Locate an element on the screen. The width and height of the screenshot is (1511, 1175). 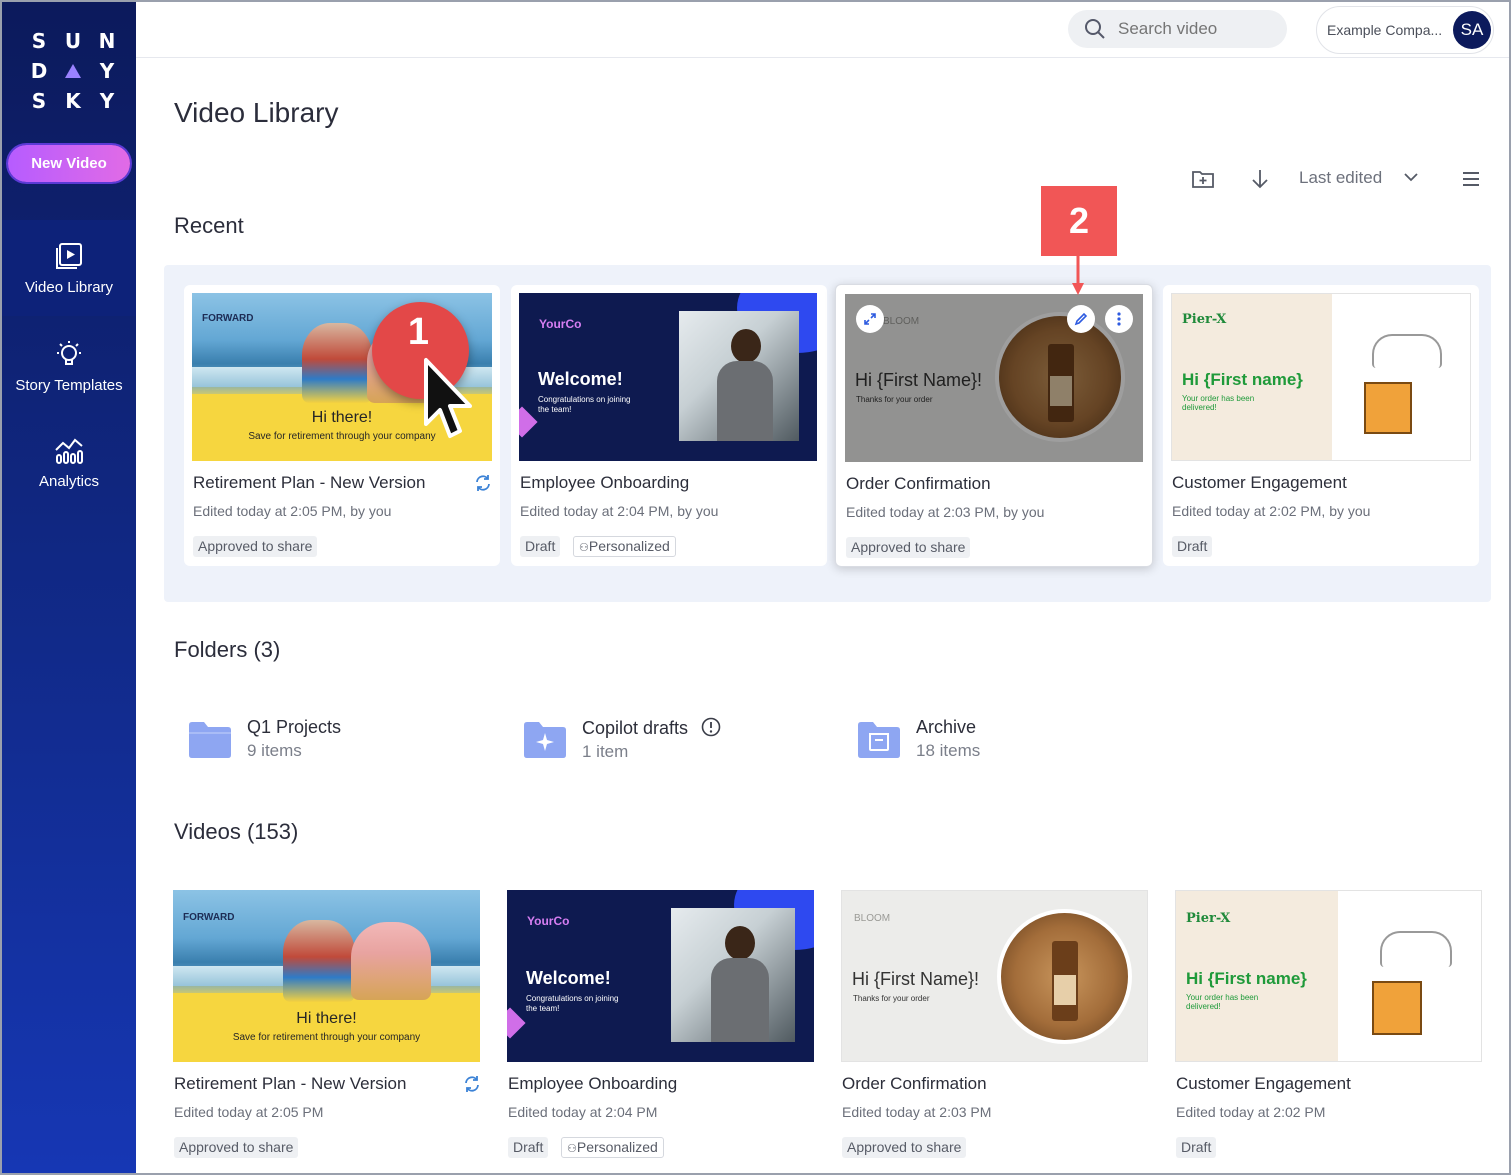
edit-pencil-icon is located at coordinates (1081, 319).